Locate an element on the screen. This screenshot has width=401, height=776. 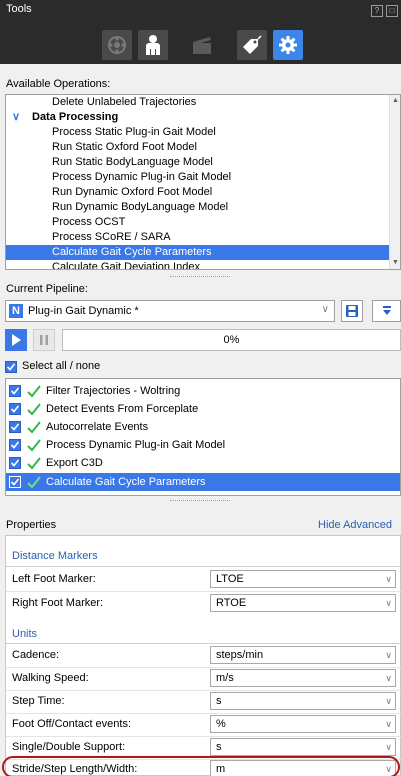
available-operations-label: Available Operations: is located at coordinates (58, 84).